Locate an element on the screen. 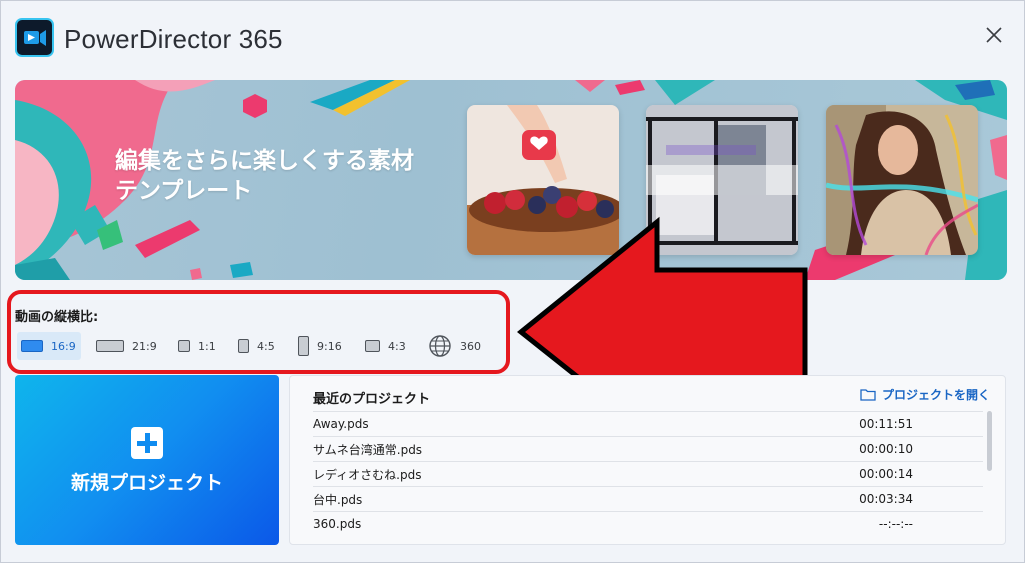 The height and width of the screenshot is (563, 1025). aspect-option-360: 360 is located at coordinates (457, 346).